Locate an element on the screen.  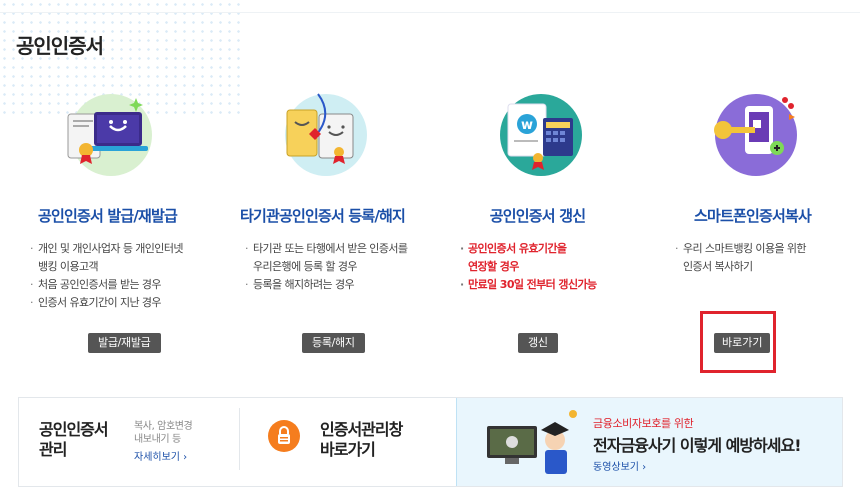
card-title: 스마트폰인증서복사 is located at coordinates (752, 216).